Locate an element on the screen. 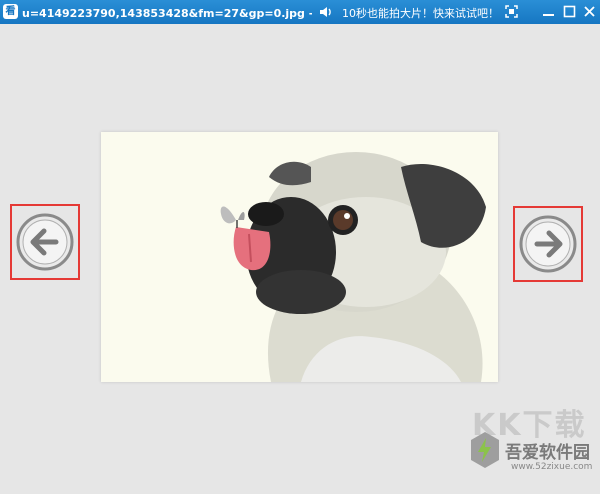  speaker-icon is located at coordinates (326, 12).